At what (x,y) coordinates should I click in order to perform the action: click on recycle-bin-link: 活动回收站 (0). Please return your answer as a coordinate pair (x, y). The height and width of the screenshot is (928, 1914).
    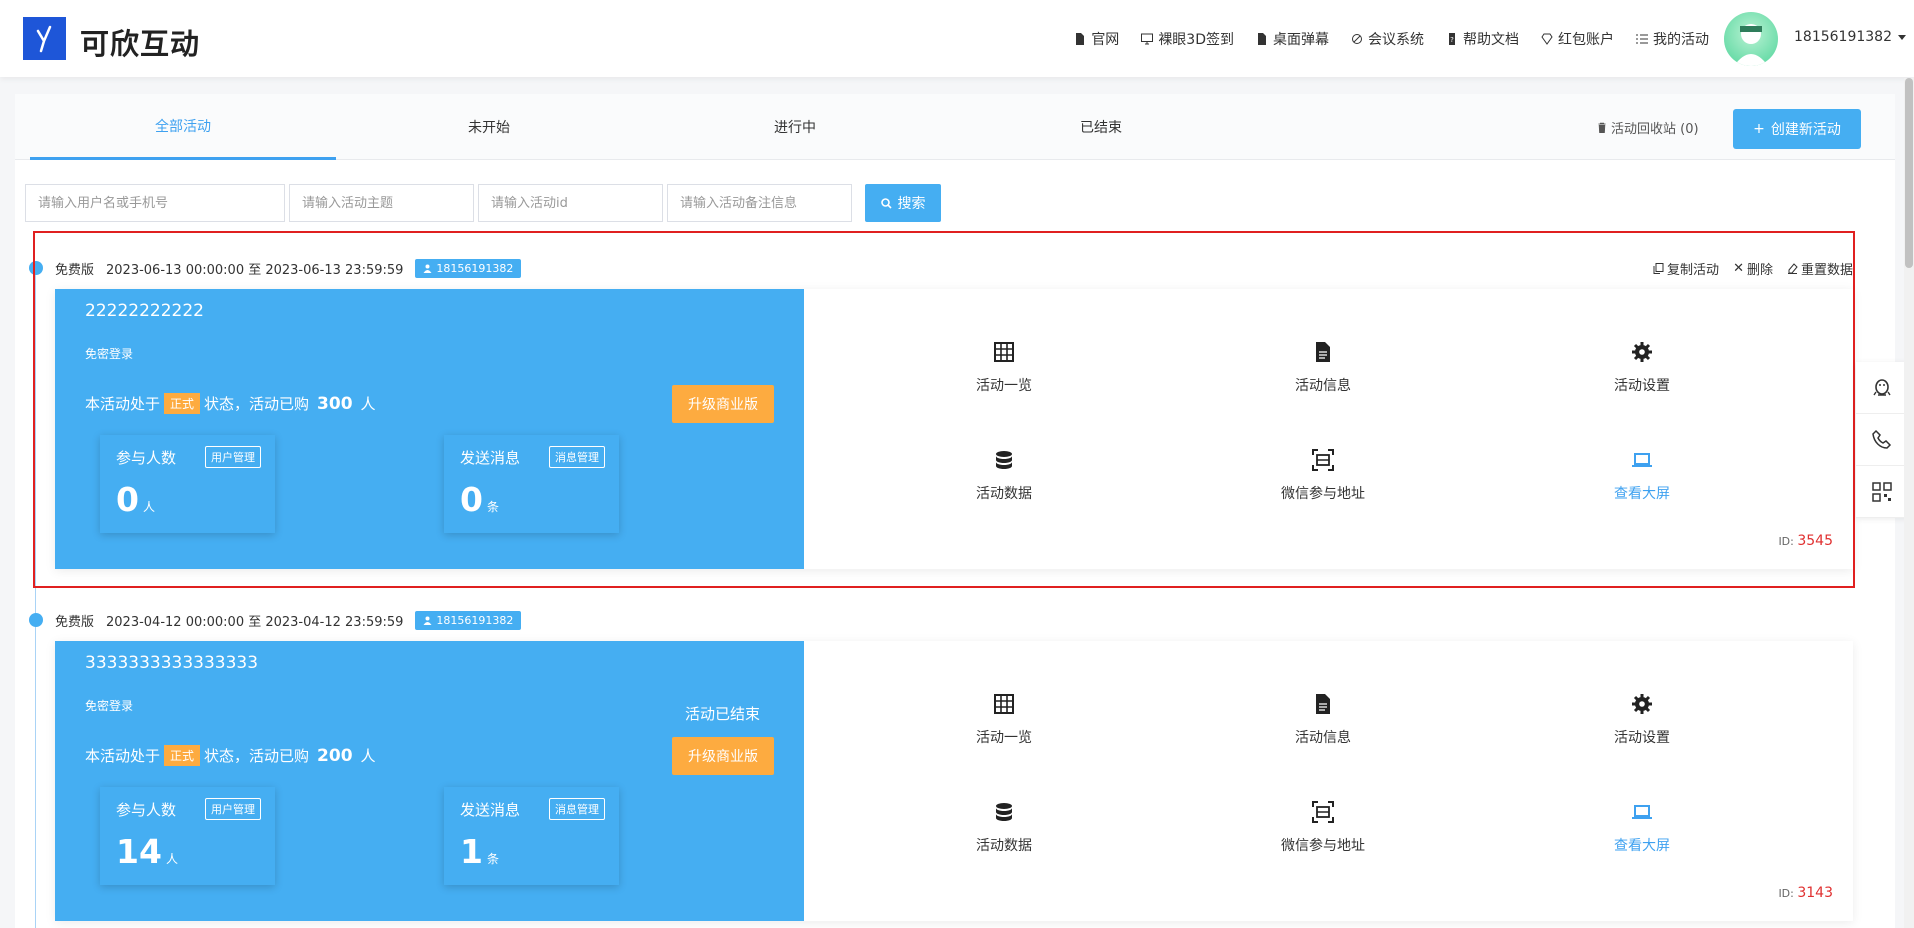
    Looking at the image, I should click on (1648, 127).